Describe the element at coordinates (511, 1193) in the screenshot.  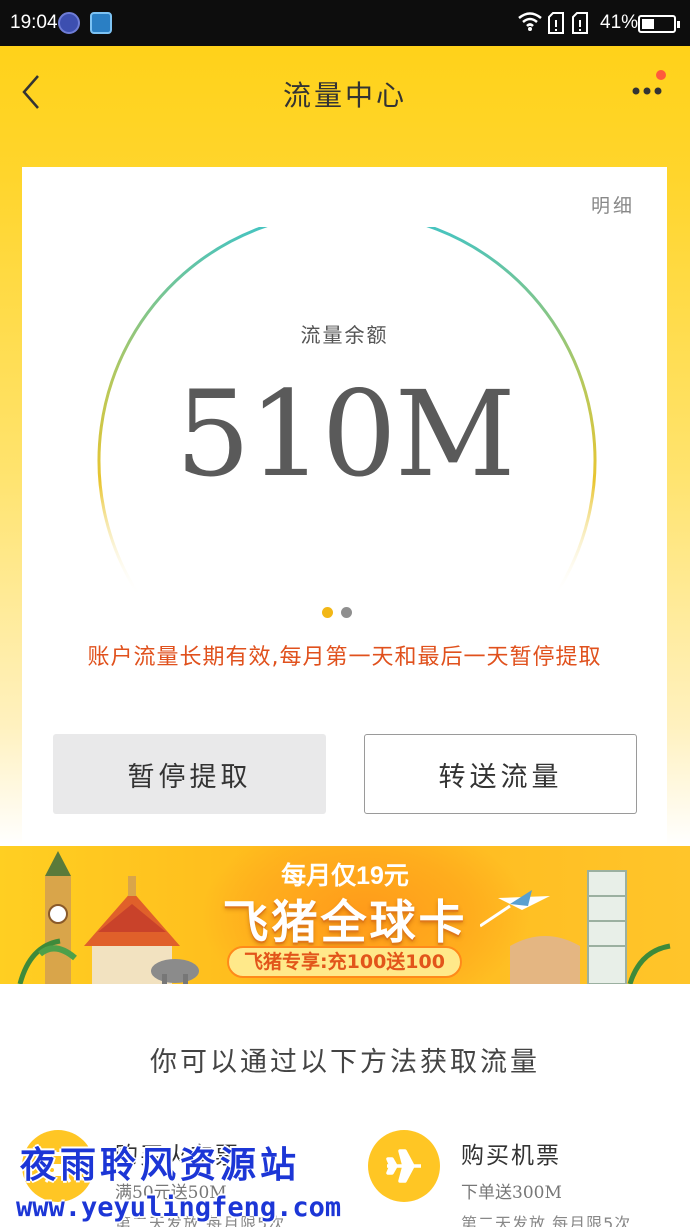
I see `method-description: 下单送300M` at that location.